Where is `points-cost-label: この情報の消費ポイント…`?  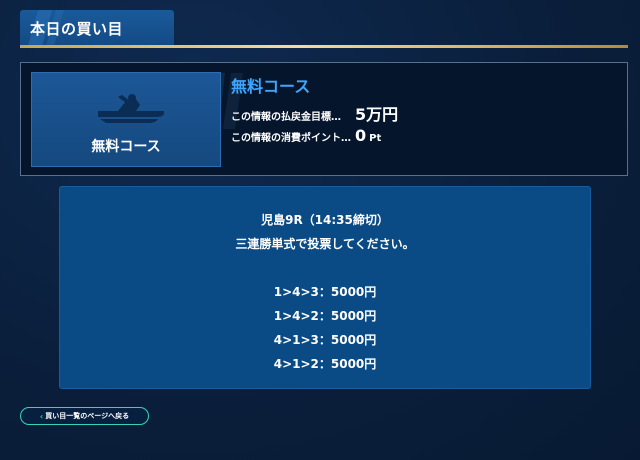 points-cost-label: この情報の消費ポイント… is located at coordinates (291, 138).